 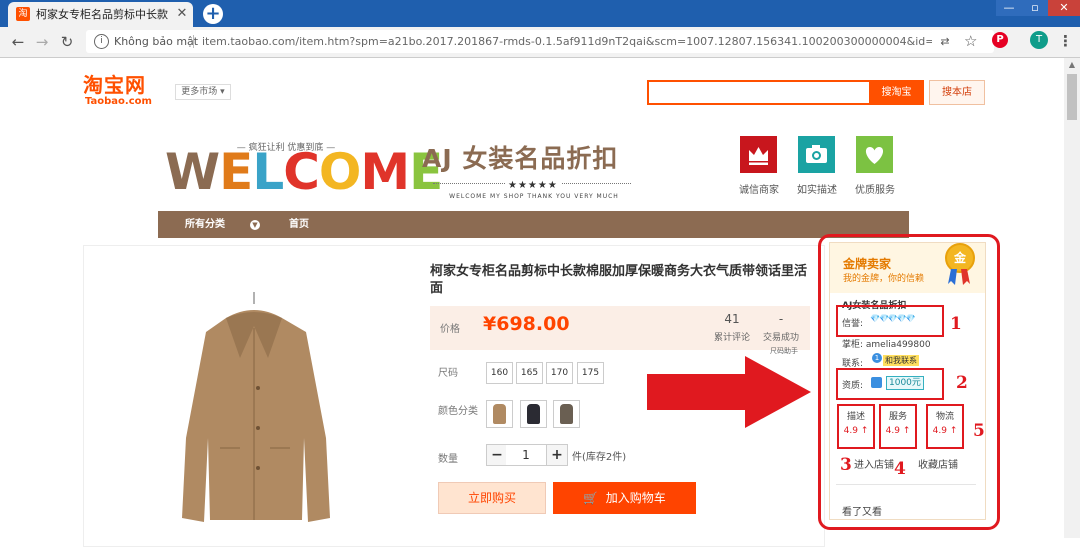 What do you see at coordinates (1072, 65) in the screenshot?
I see `scroll-up-arrow-icon: ▲` at bounding box center [1072, 65].